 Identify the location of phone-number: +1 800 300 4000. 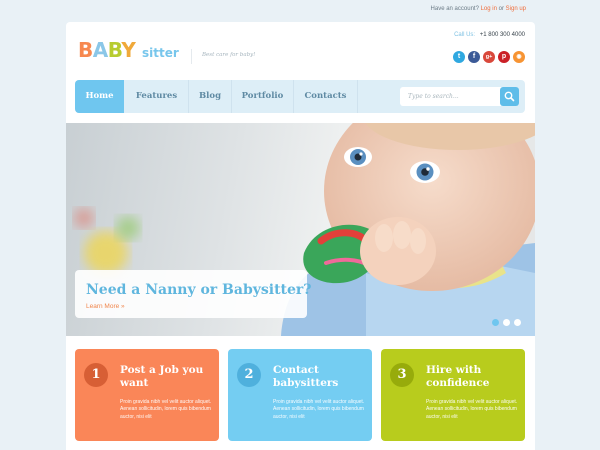
(502, 35).